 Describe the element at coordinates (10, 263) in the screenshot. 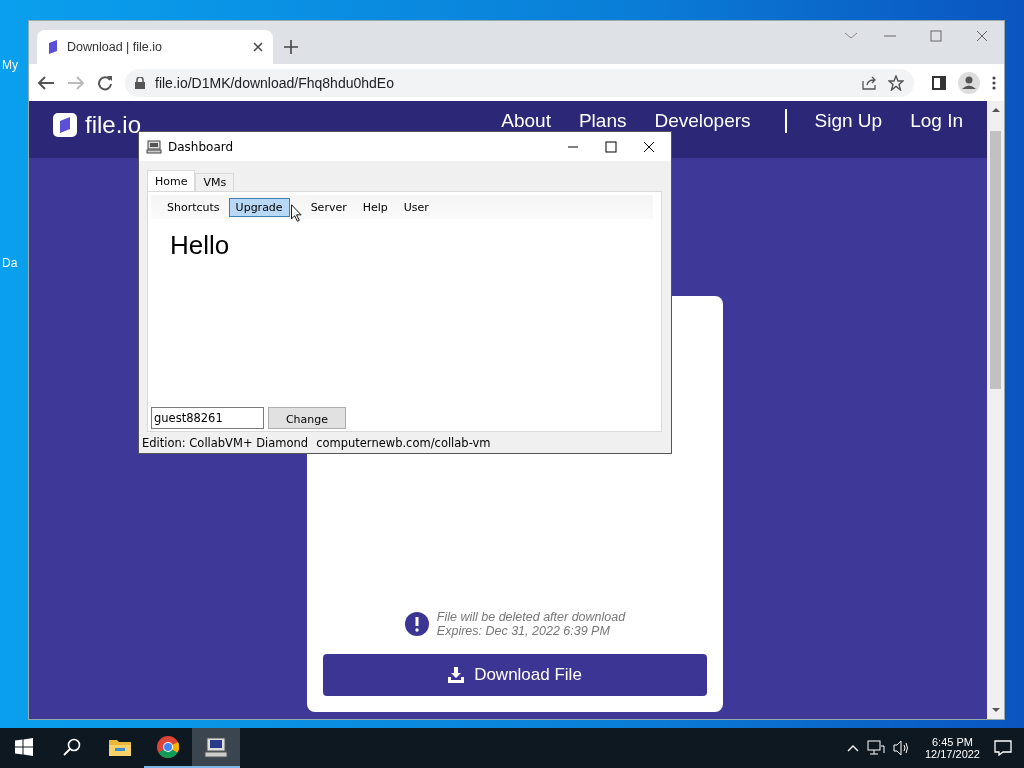

I see `desktop-icon-label: Da` at that location.